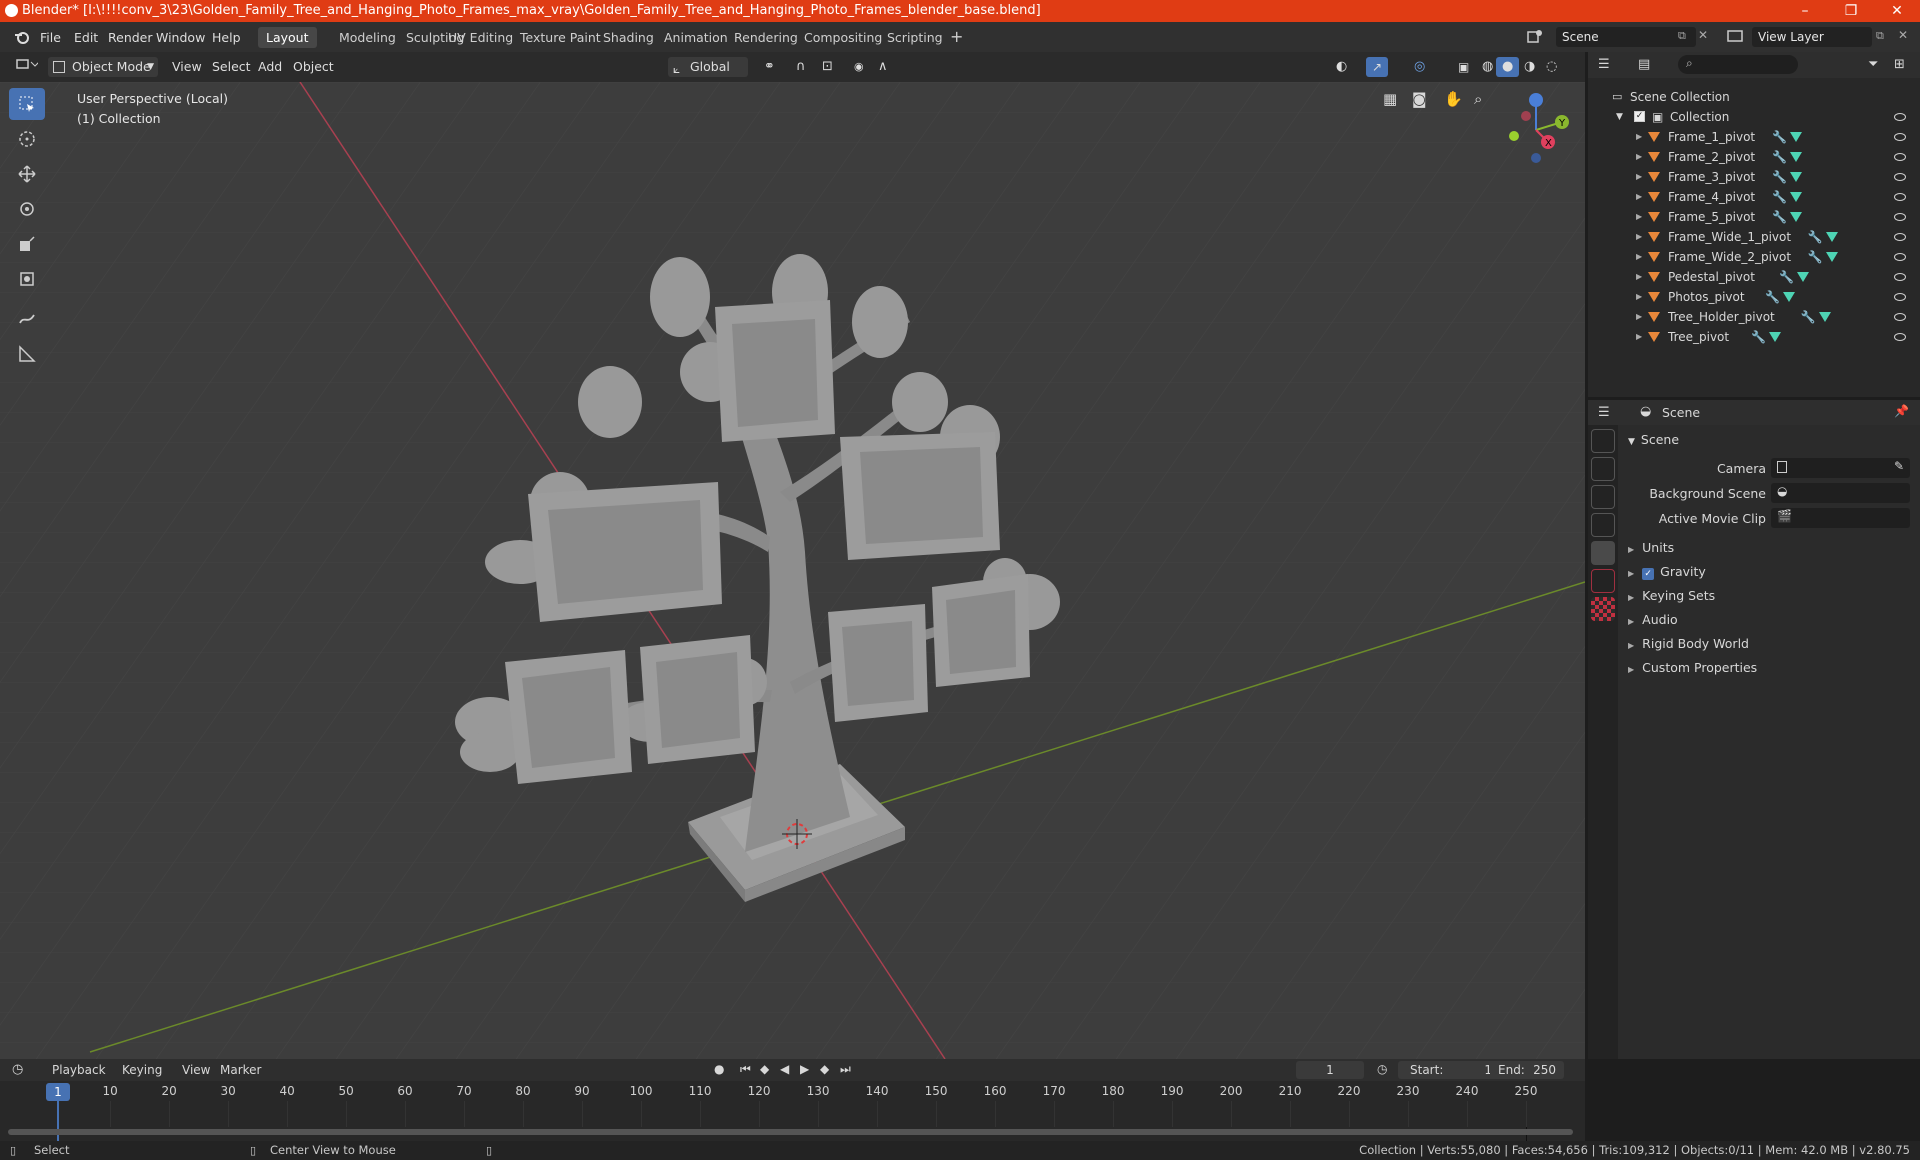 The image size is (1920, 1160). What do you see at coordinates (1754, 117) in the screenshot?
I see `outliner-collection: ▼ ✓ ▣ Collection` at bounding box center [1754, 117].